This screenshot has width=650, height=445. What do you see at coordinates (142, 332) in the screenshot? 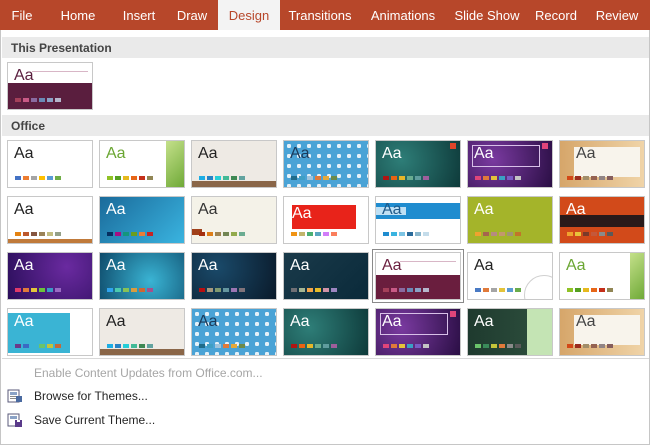
I see `theme-integral-alt: Aa` at bounding box center [142, 332].